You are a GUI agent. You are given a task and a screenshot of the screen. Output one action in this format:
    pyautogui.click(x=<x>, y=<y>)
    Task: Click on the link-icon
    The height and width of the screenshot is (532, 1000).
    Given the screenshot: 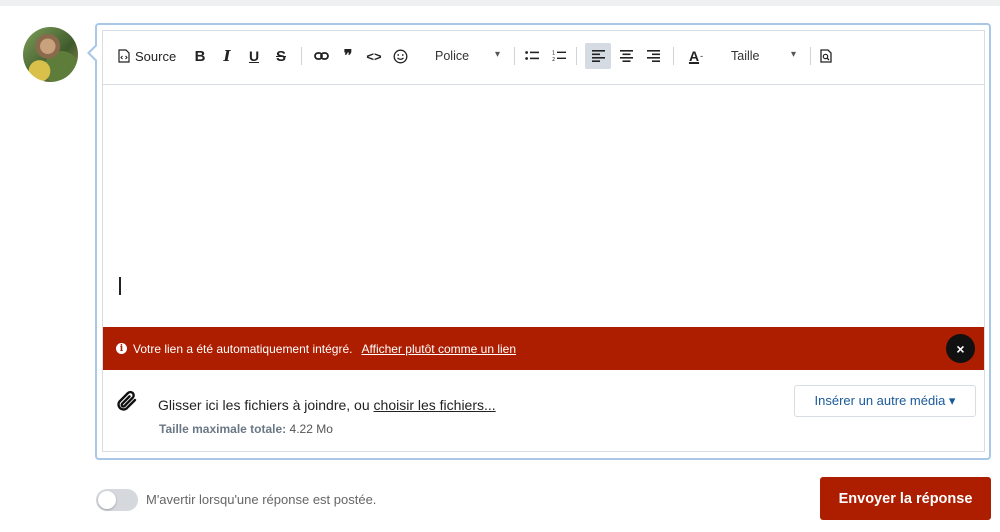 What is the action you would take?
    pyautogui.click(x=321, y=56)
    